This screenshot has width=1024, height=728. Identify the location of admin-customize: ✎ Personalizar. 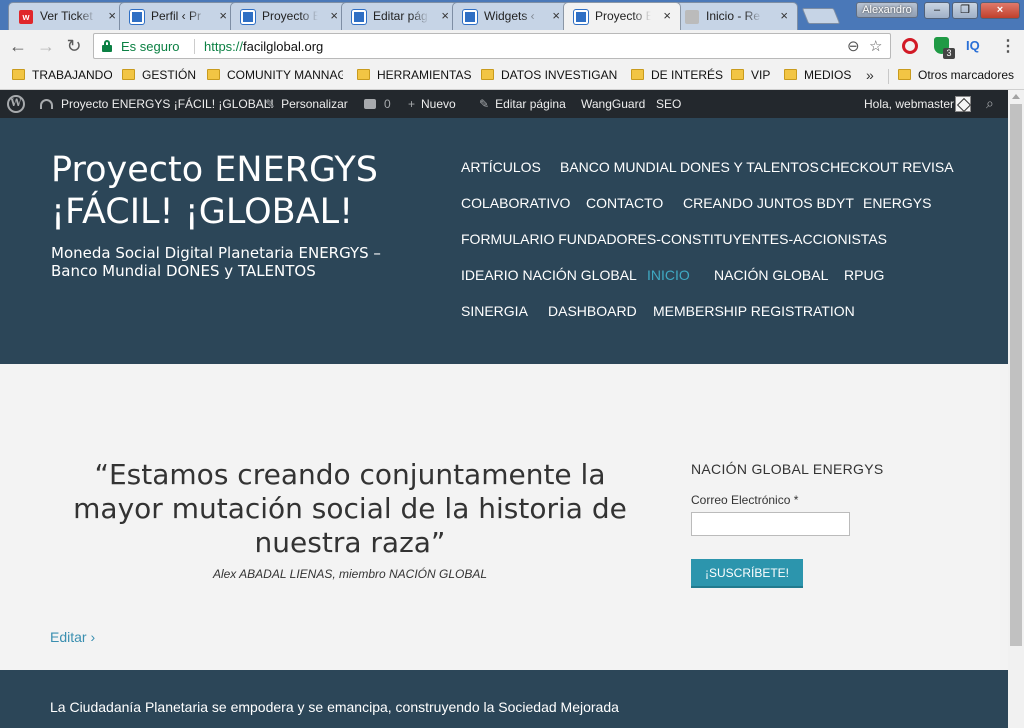
(306, 104).